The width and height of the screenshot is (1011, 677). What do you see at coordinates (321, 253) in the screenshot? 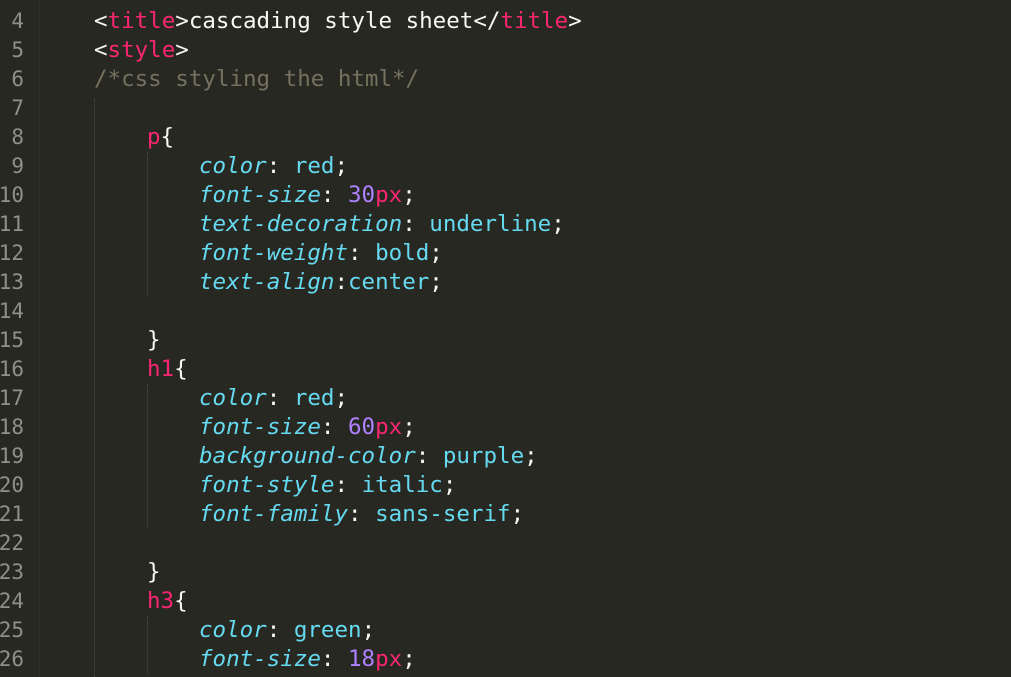
I see `code-line: font-weight: bold;` at bounding box center [321, 253].